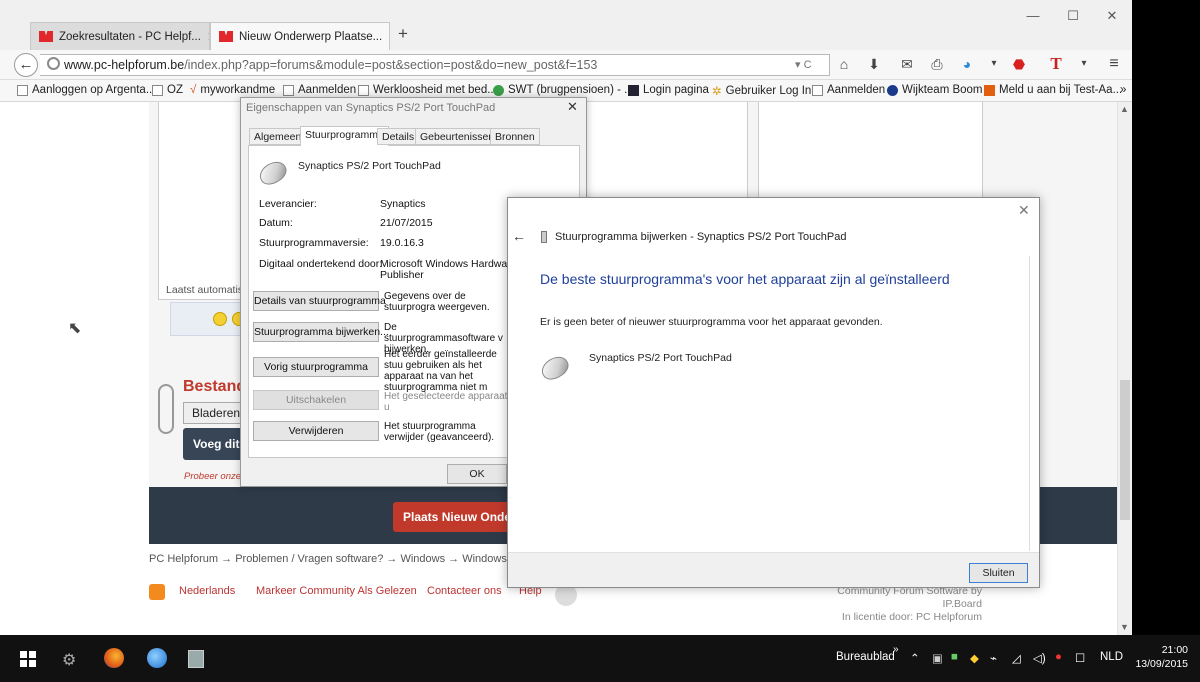  I want to click on language-indicator: NLD, so click(1111, 657).